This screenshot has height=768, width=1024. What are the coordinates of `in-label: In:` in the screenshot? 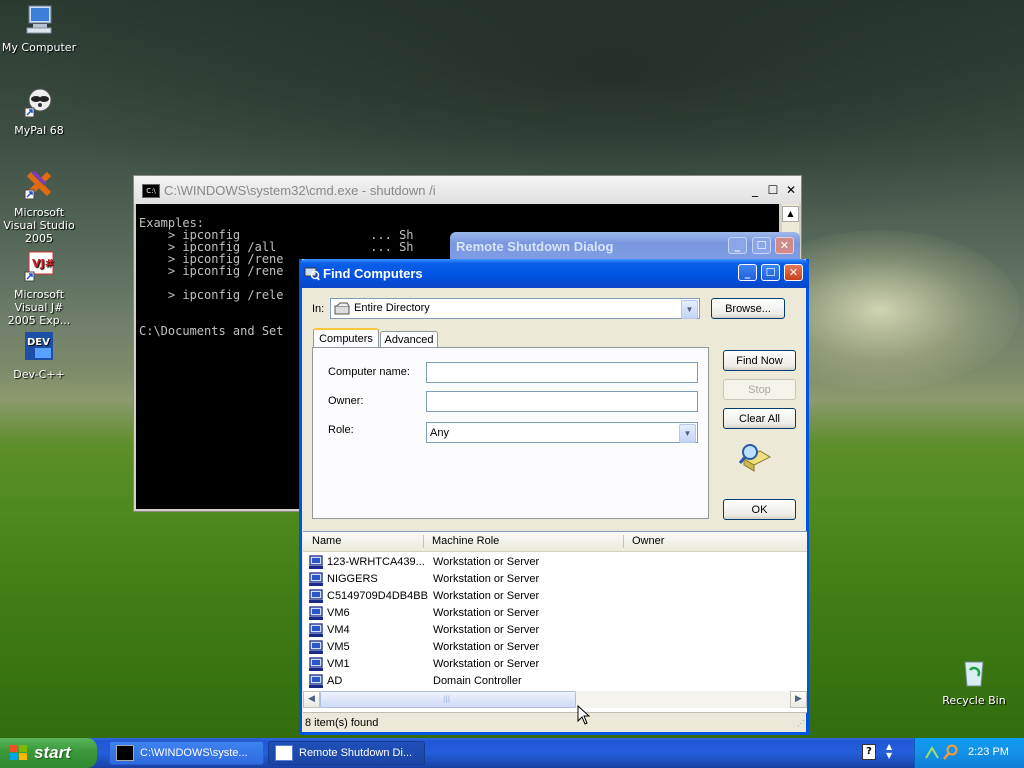 It's located at (318, 309).